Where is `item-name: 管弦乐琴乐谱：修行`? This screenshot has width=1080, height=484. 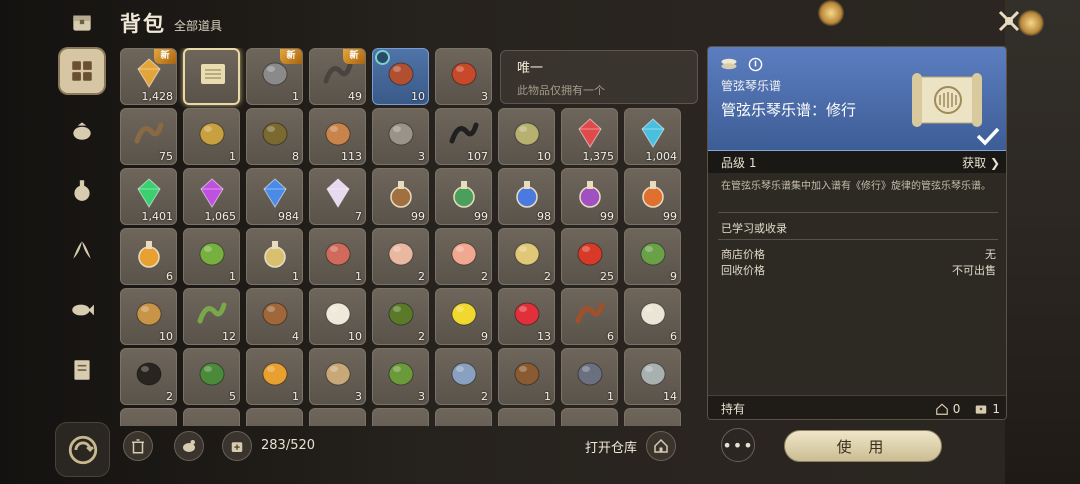 item-name: 管弦乐琴乐谱：修行 is located at coordinates (789, 110).